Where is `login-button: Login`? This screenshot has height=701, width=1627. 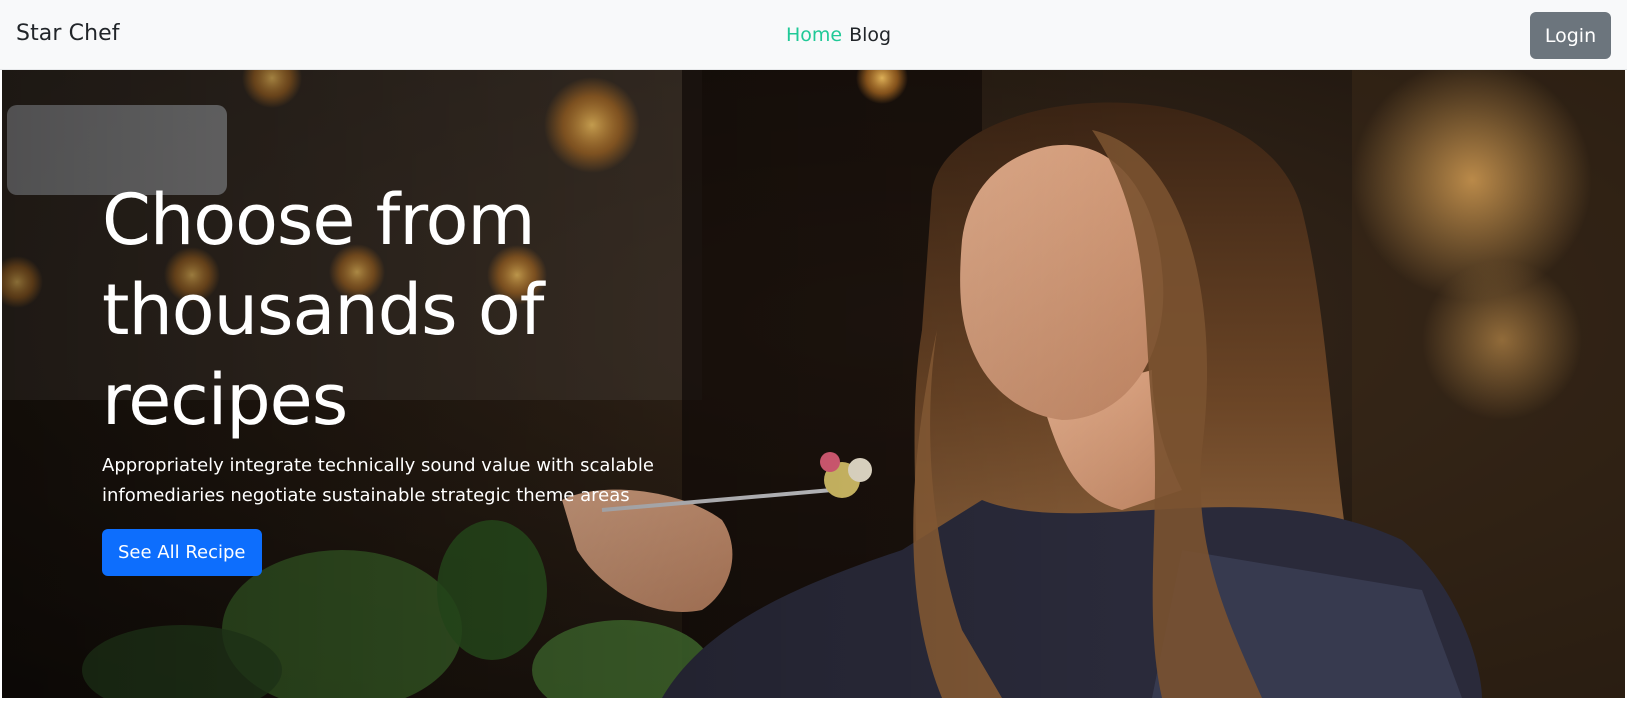
login-button: Login is located at coordinates (1570, 35).